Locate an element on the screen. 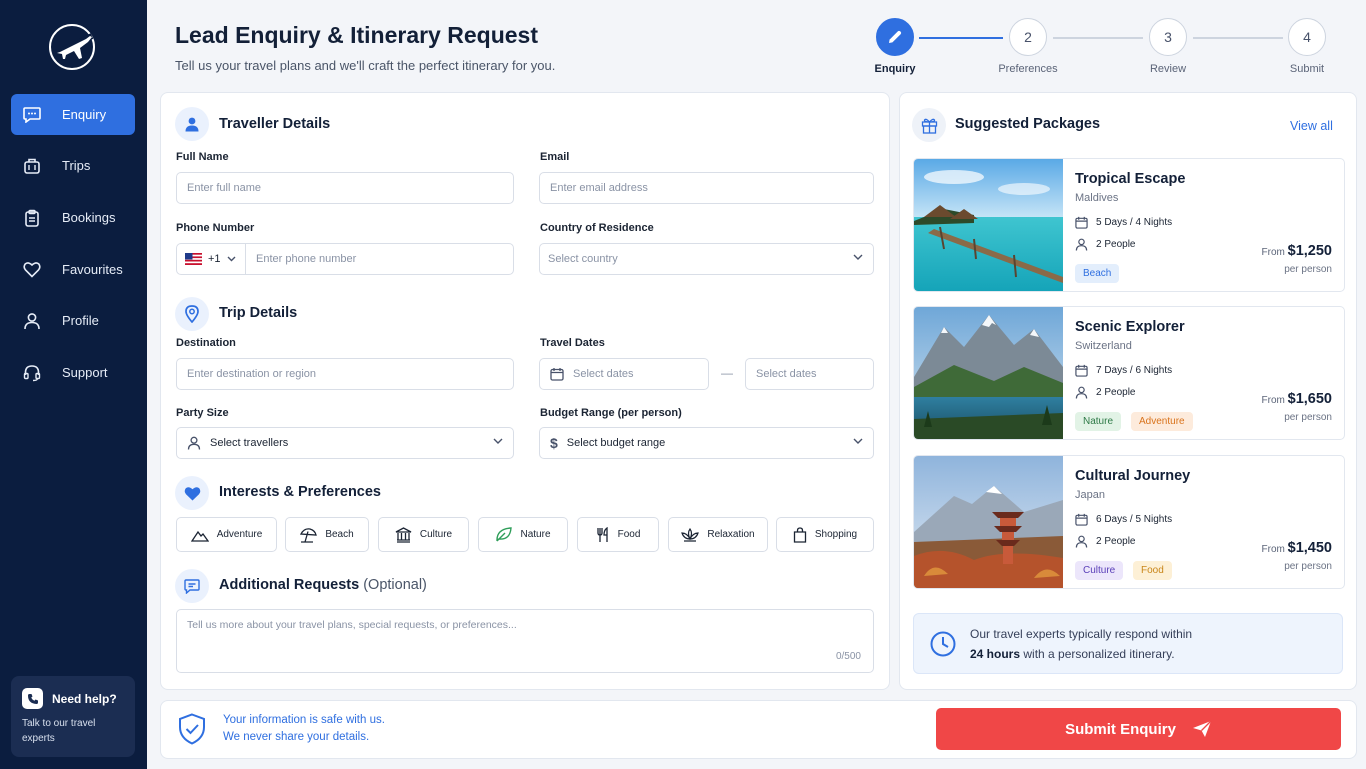  trip-section-title: Trip Details is located at coordinates (258, 313).